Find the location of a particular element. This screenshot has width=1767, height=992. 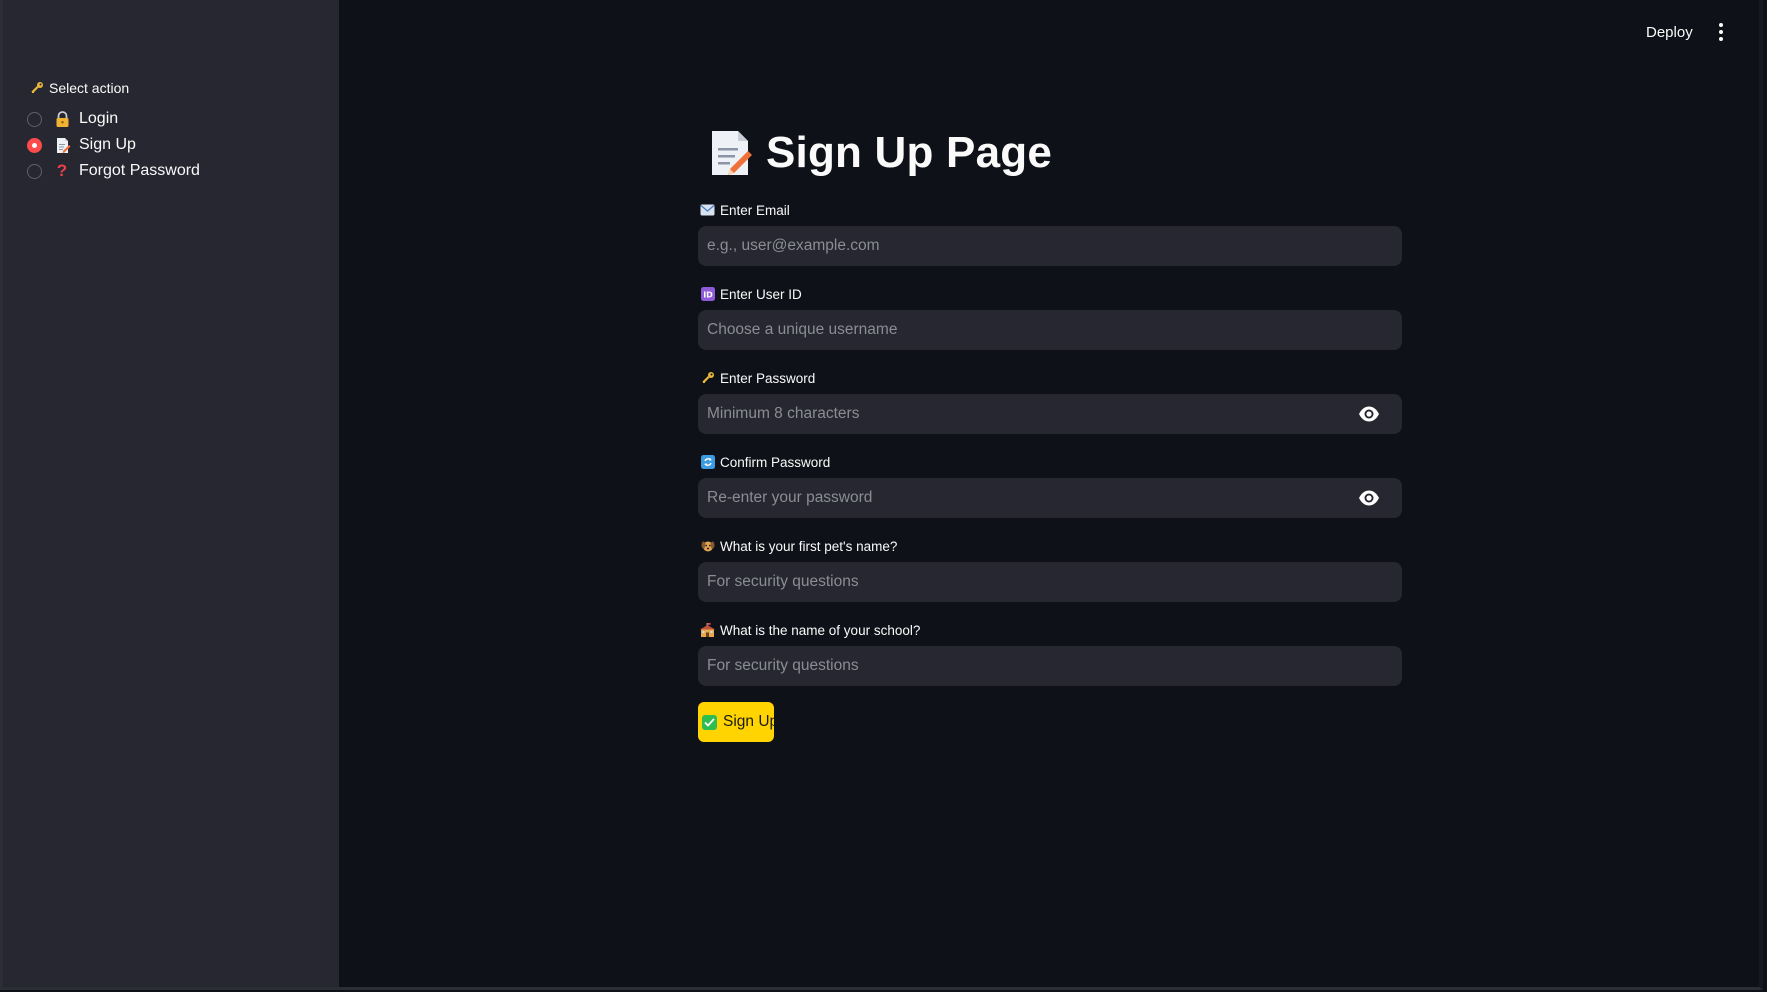

email-label-text: Enter Email is located at coordinates (755, 210).